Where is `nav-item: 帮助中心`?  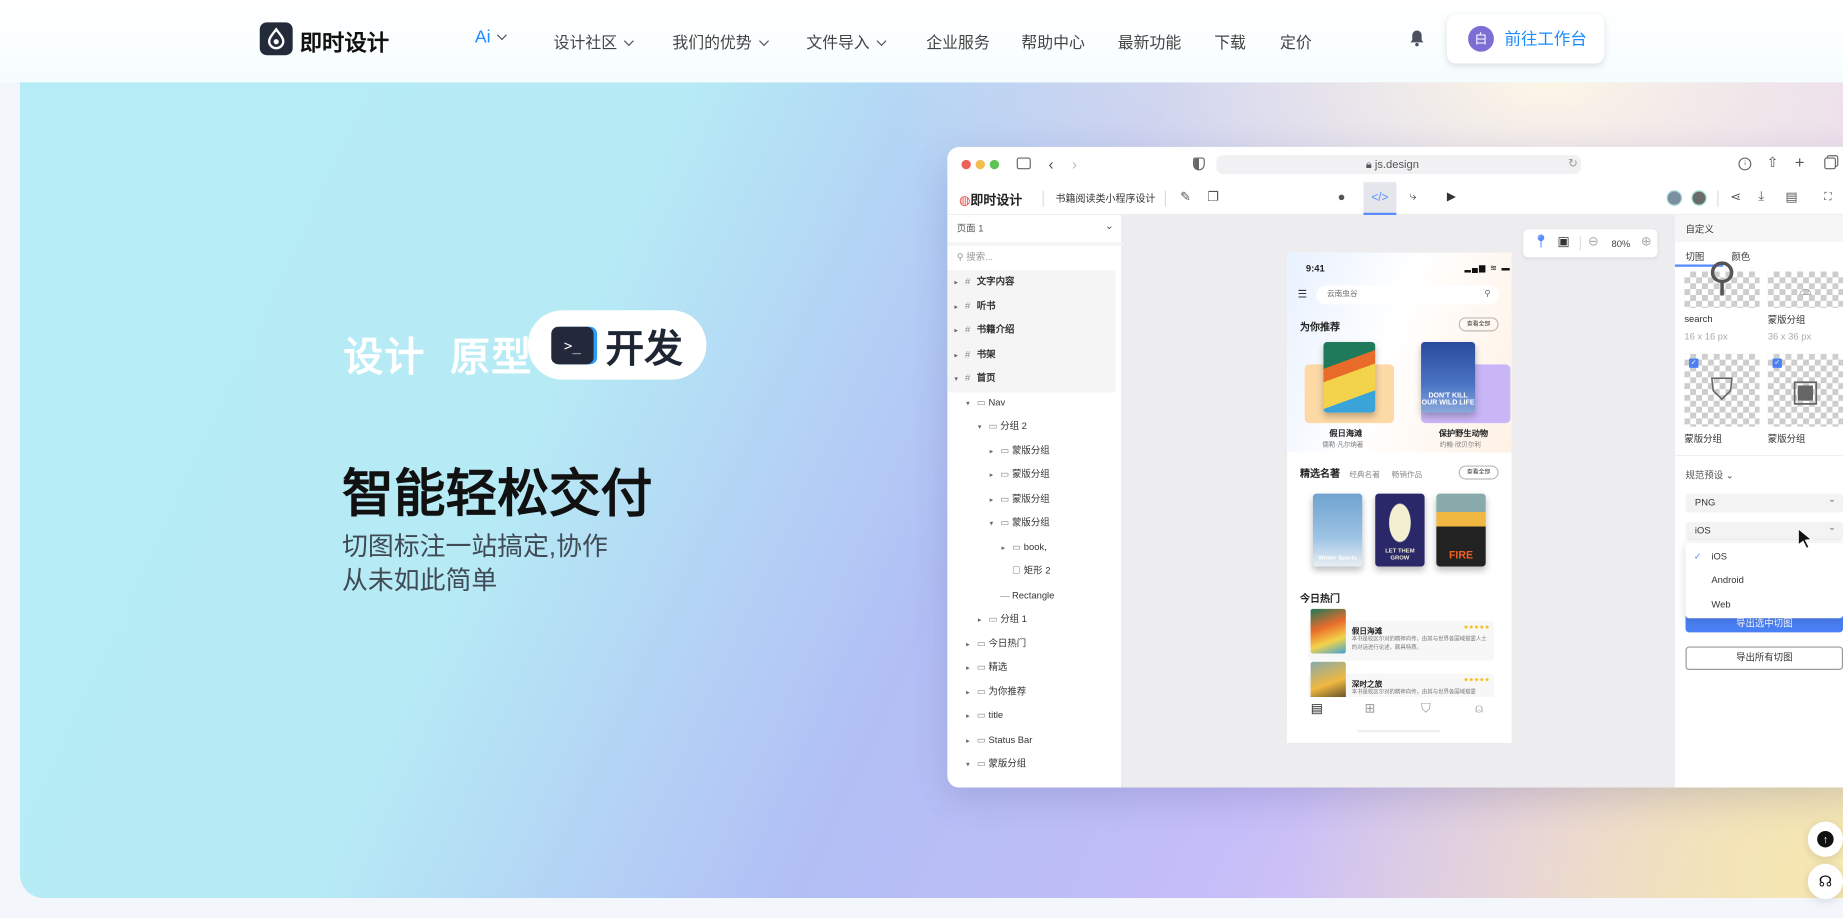 nav-item: 帮助中心 is located at coordinates (1052, 41).